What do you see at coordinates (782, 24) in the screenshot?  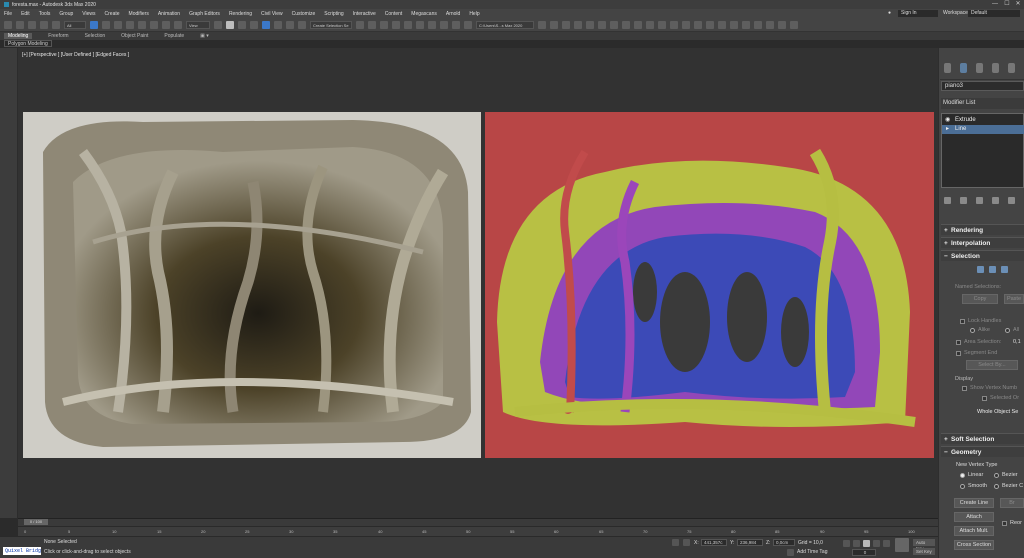 I see `helper-icon` at bounding box center [782, 24].